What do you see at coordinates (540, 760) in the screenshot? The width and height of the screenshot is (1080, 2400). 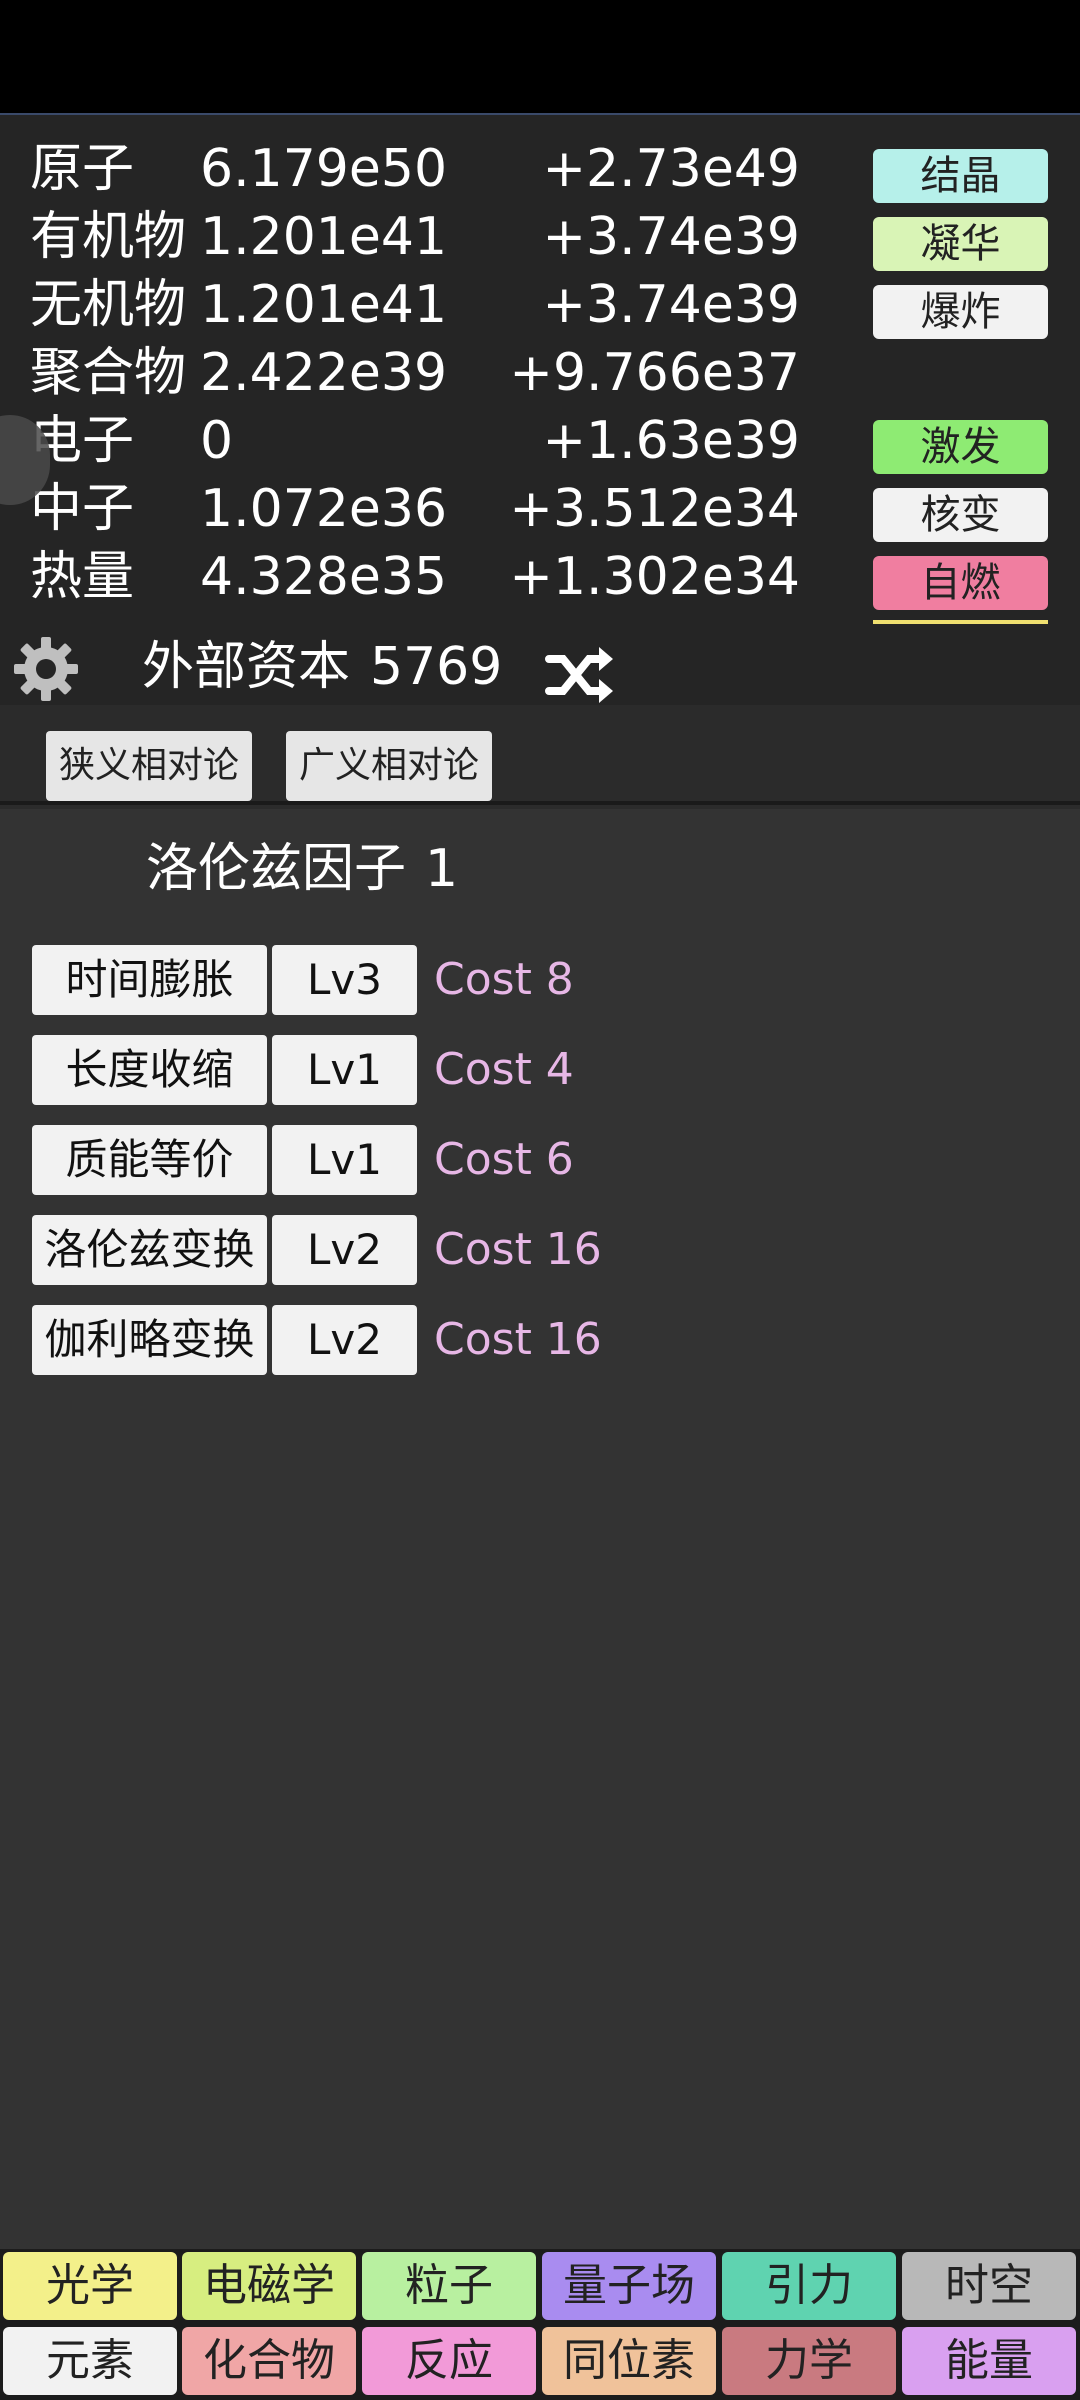 I see `tab-bar: 狭义相对论 广义相对论` at bounding box center [540, 760].